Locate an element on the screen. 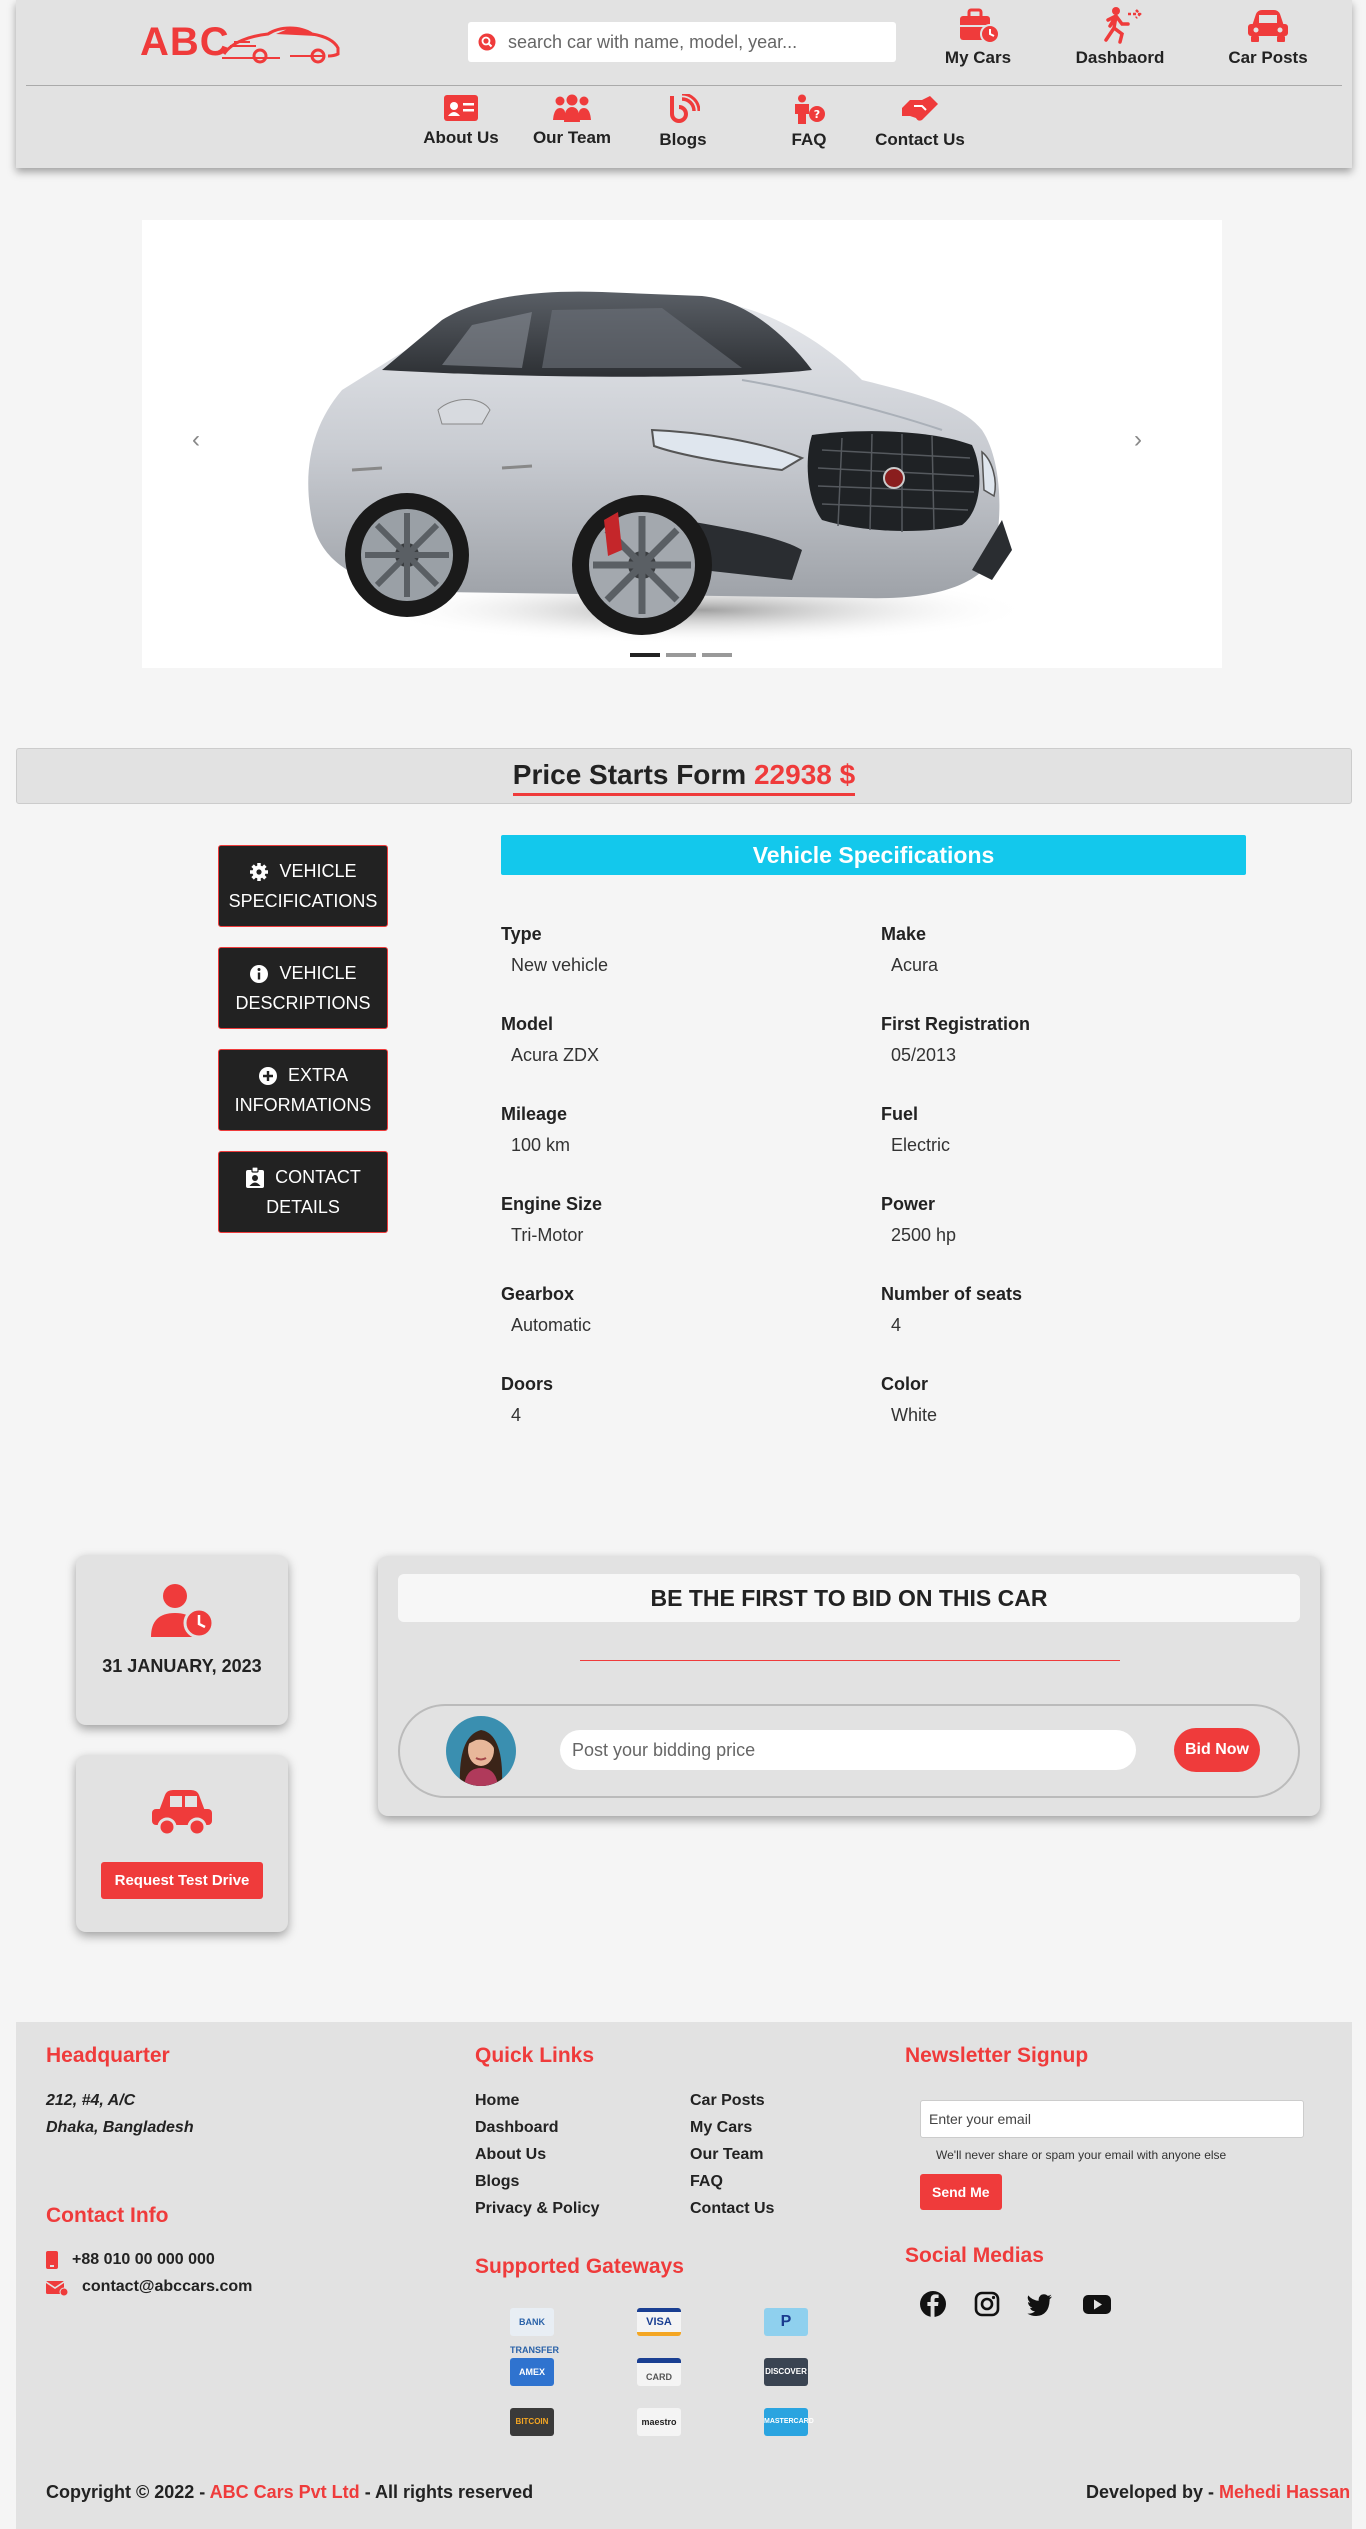 This screenshot has height=2529, width=1366. brand-logo: ABC is located at coordinates (250, 42).